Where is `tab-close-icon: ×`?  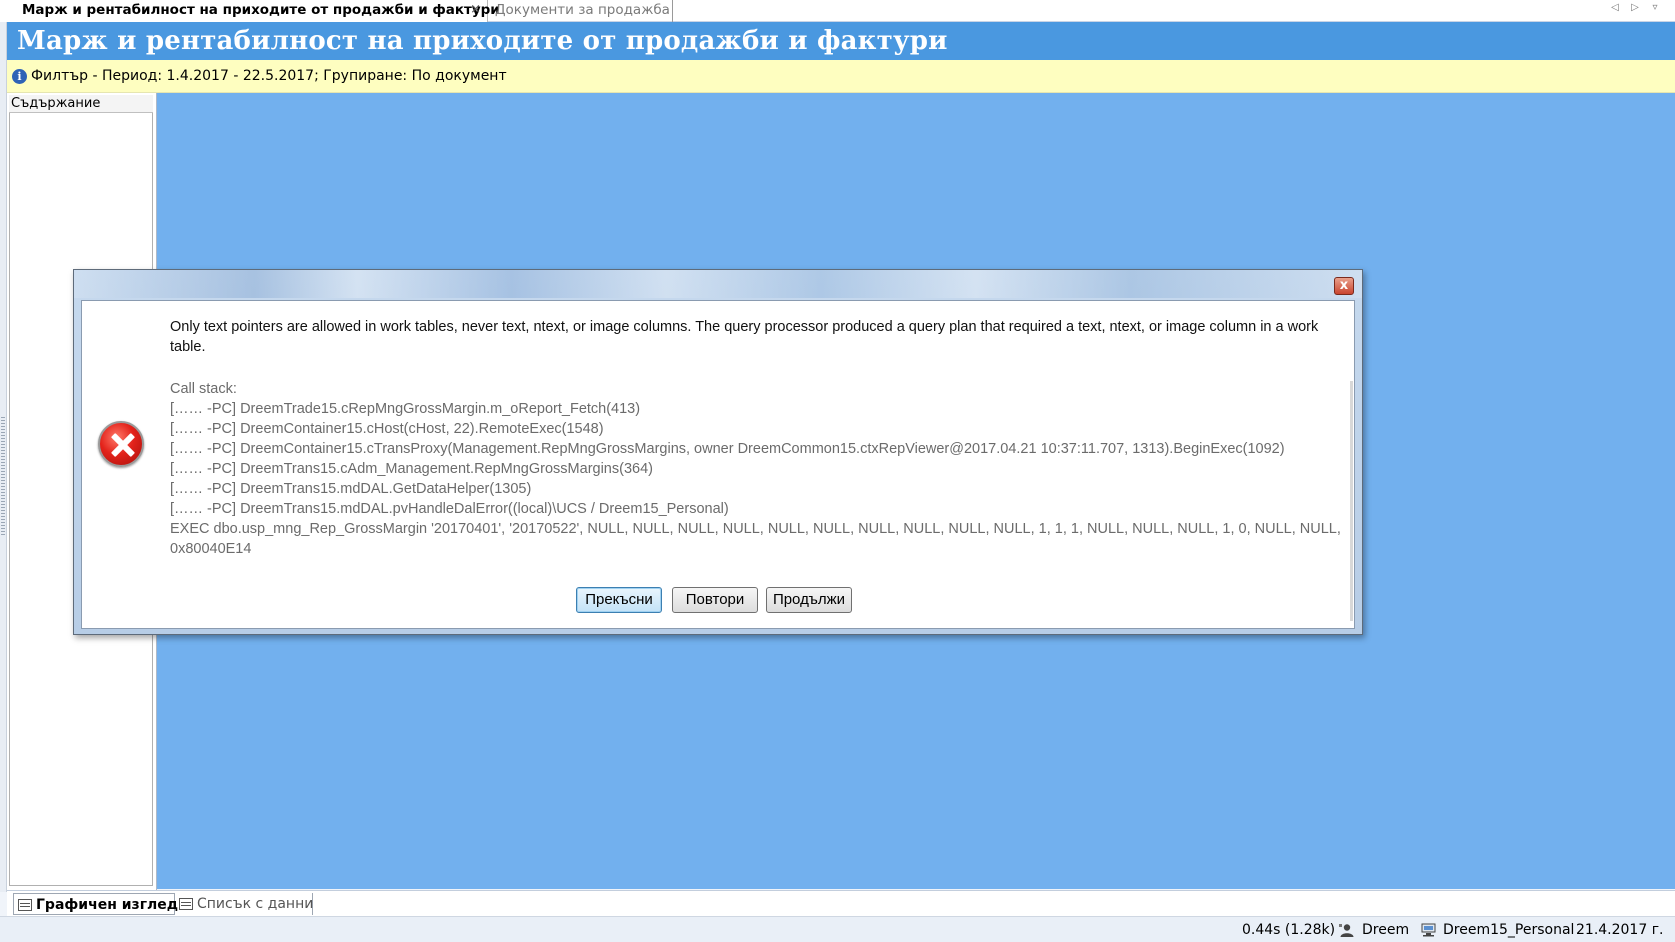
tab-close-icon: × is located at coordinates (475, 10).